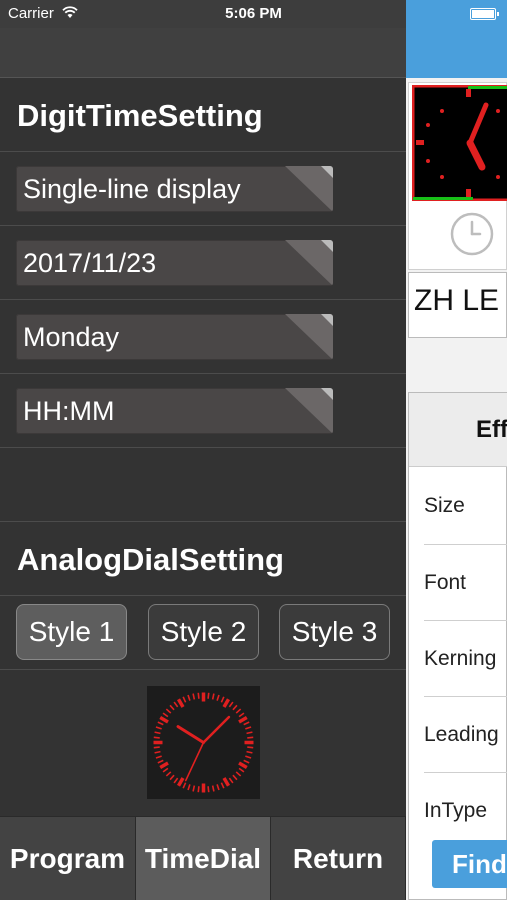  What do you see at coordinates (71, 632) in the screenshot?
I see `style-1-button: Style 1` at bounding box center [71, 632].